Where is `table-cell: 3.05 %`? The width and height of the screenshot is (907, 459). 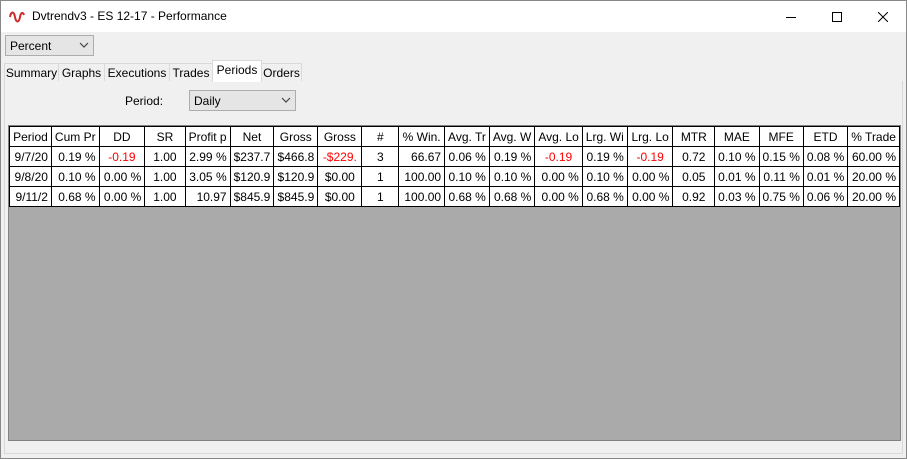
table-cell: 3.05 % is located at coordinates (207, 176).